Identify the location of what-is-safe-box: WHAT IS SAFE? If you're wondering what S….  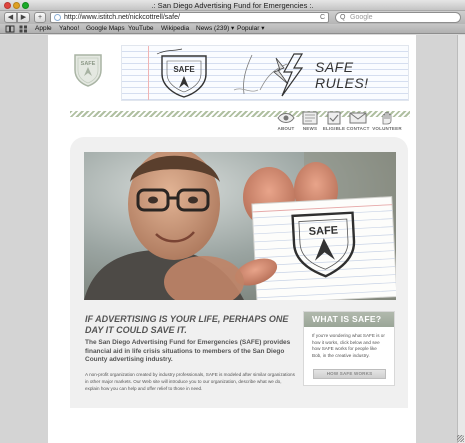
(349, 348).